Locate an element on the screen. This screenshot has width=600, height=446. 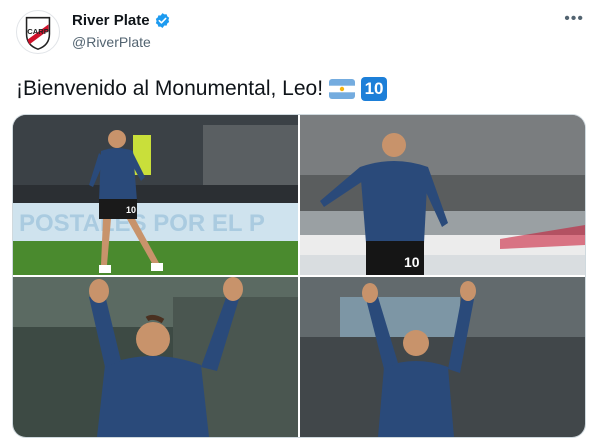
tweet-text: ¡Bienvenido al Monumental, Leo! 10 is located at coordinates (202, 89).